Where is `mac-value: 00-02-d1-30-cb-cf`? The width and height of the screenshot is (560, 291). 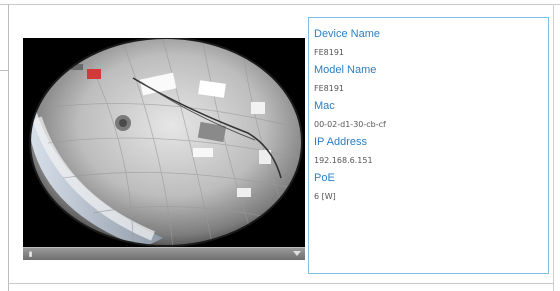 mac-value: 00-02-d1-30-cb-cf is located at coordinates (350, 124).